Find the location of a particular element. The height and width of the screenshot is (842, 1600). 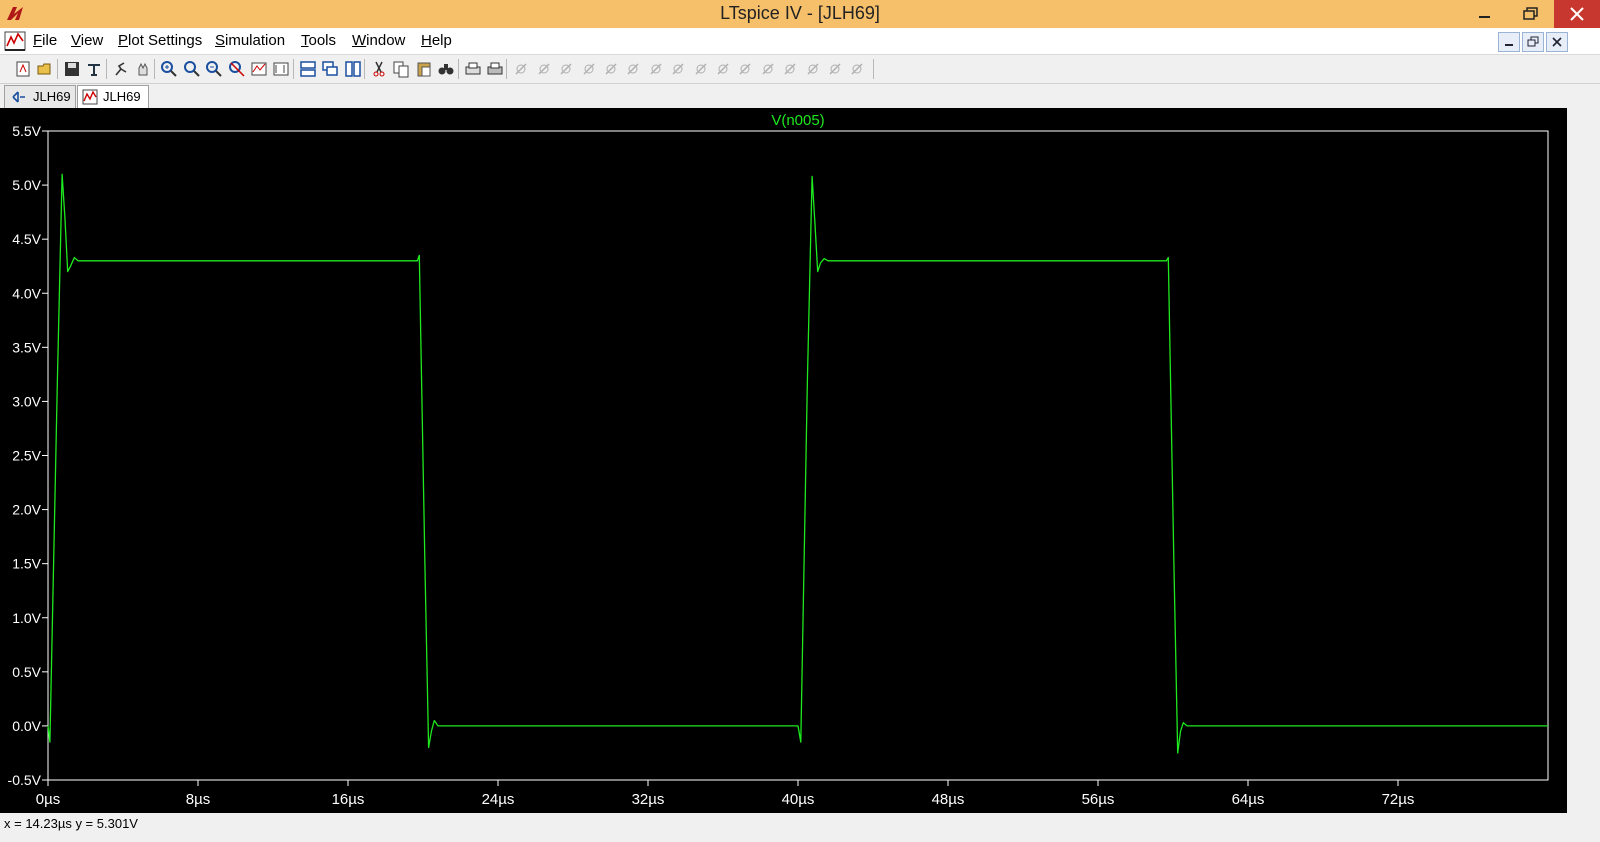

x-tick-label: 0µs is located at coordinates (48, 799).